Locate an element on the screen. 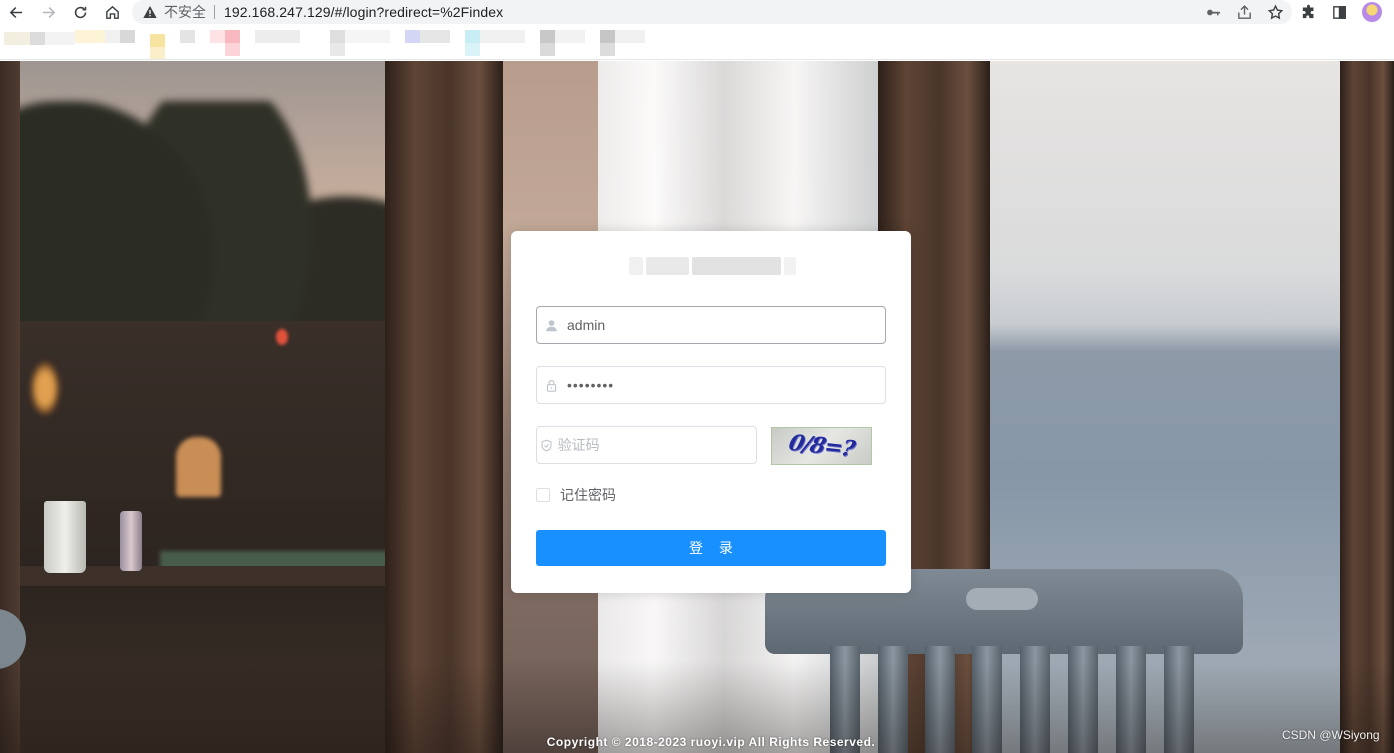 This screenshot has height=753, width=1394. remember-label: 记住密码 is located at coordinates (588, 495).